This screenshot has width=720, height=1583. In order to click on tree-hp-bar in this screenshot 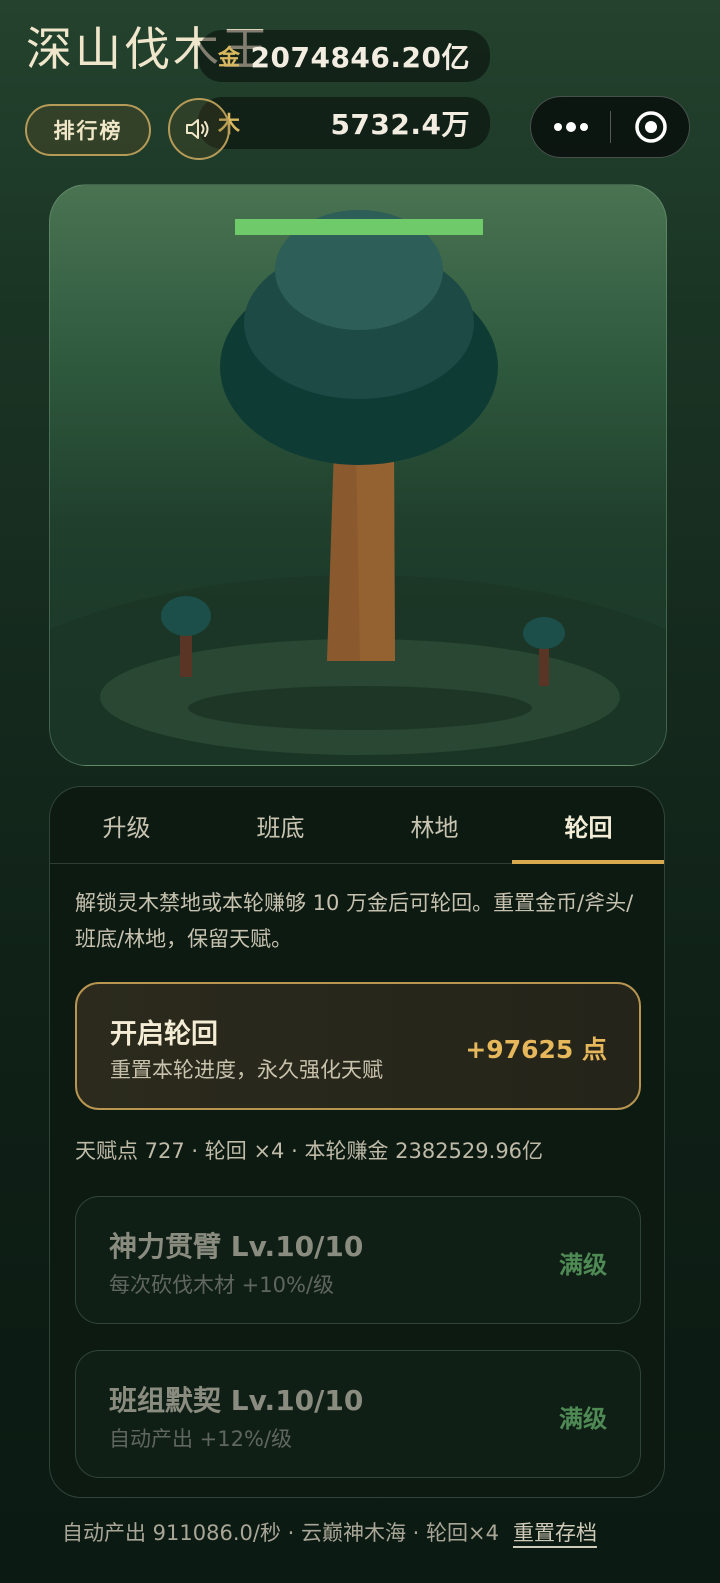, I will do `click(359, 227)`.